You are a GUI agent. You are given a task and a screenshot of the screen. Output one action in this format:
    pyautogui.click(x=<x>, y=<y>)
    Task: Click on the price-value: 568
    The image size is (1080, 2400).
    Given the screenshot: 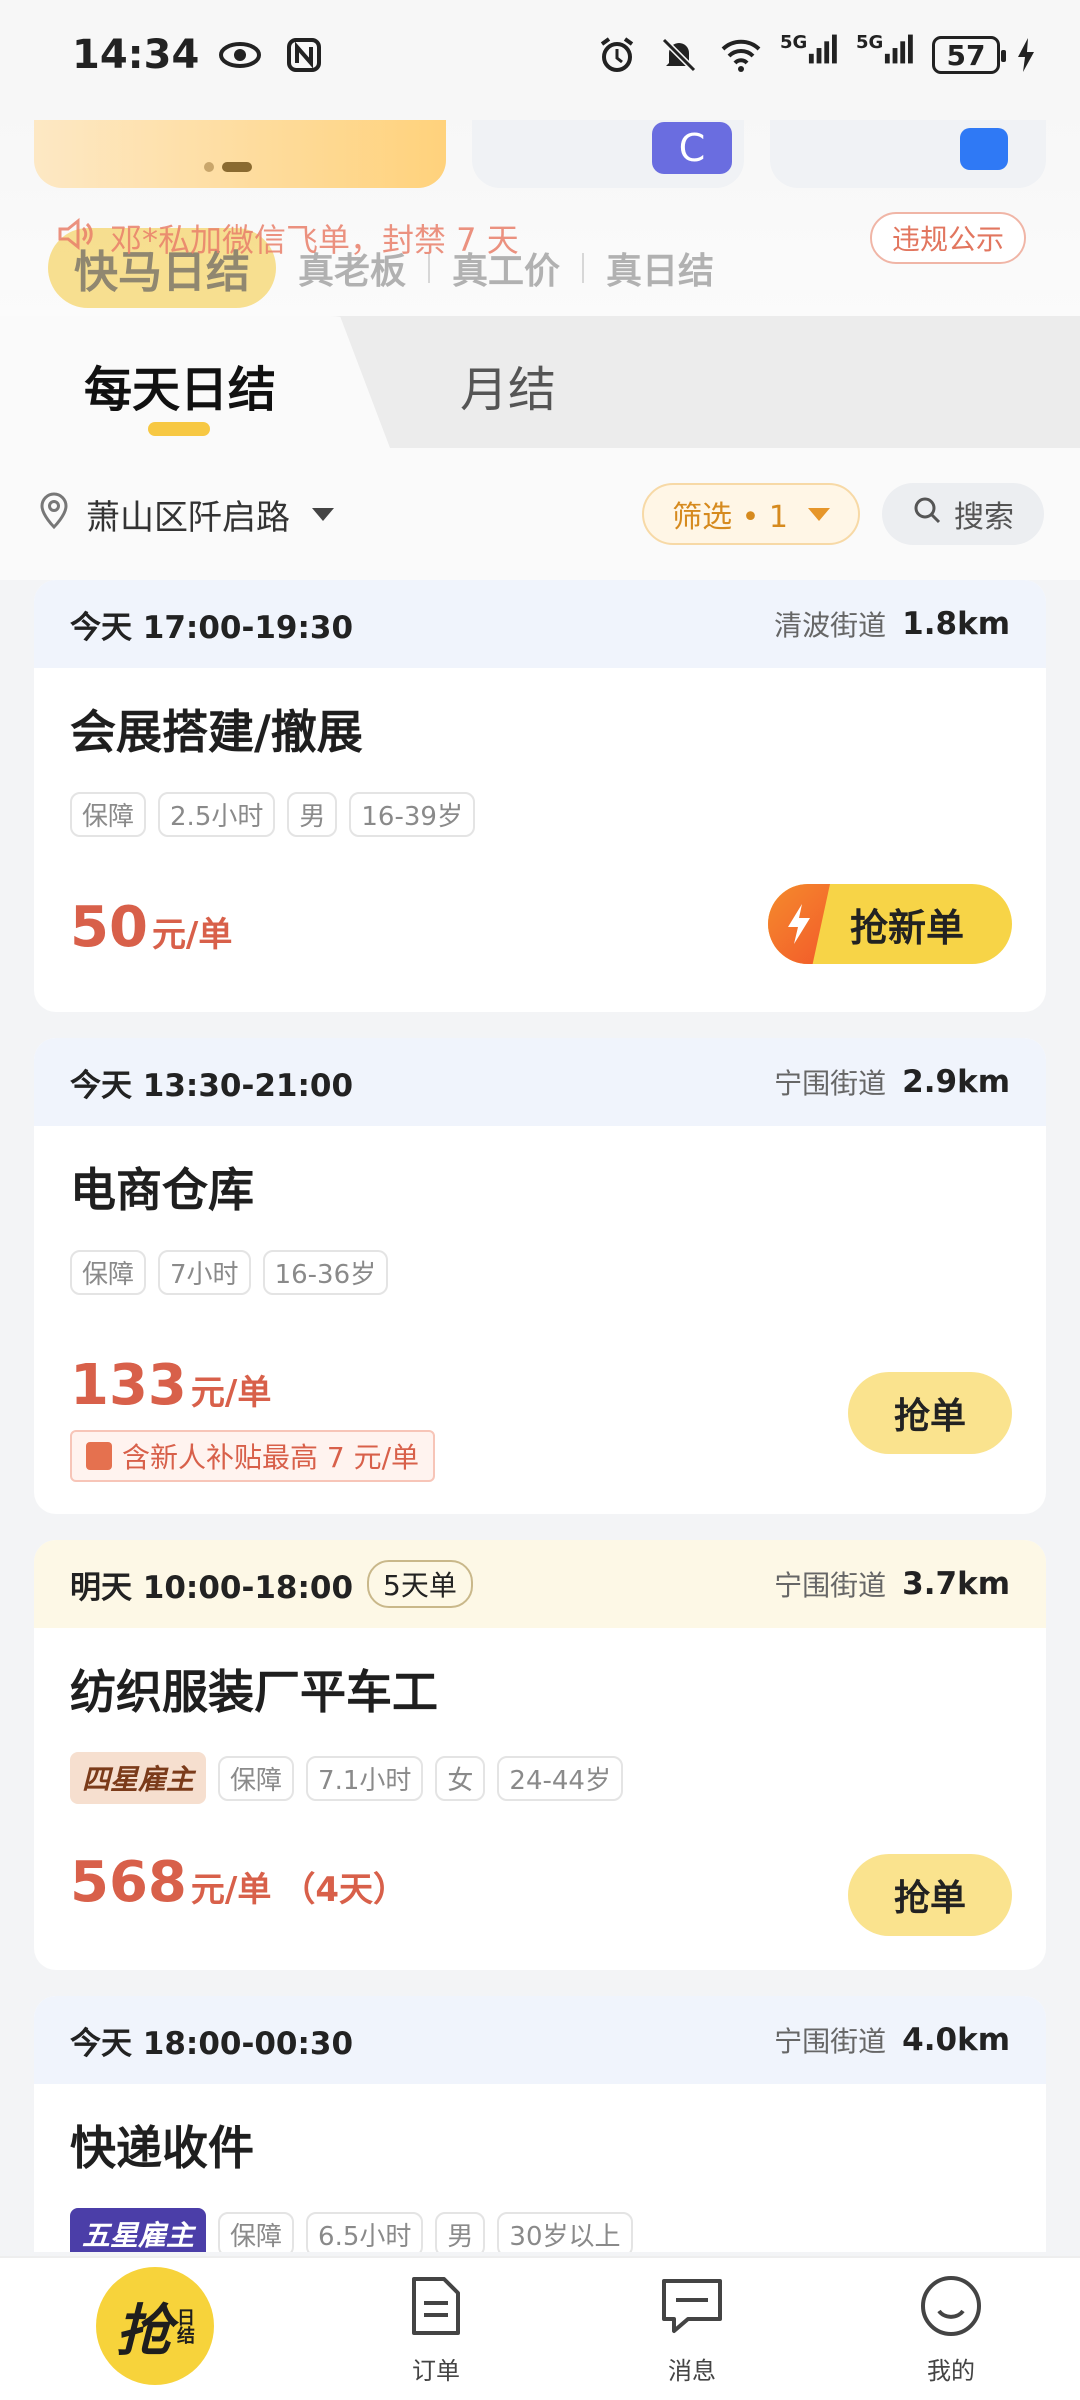 What is the action you would take?
    pyautogui.click(x=128, y=1882)
    